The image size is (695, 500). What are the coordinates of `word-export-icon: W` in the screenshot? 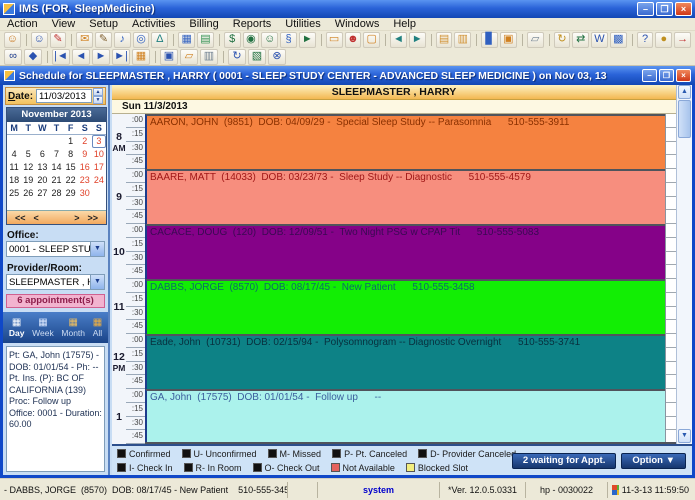 It's located at (599, 39).